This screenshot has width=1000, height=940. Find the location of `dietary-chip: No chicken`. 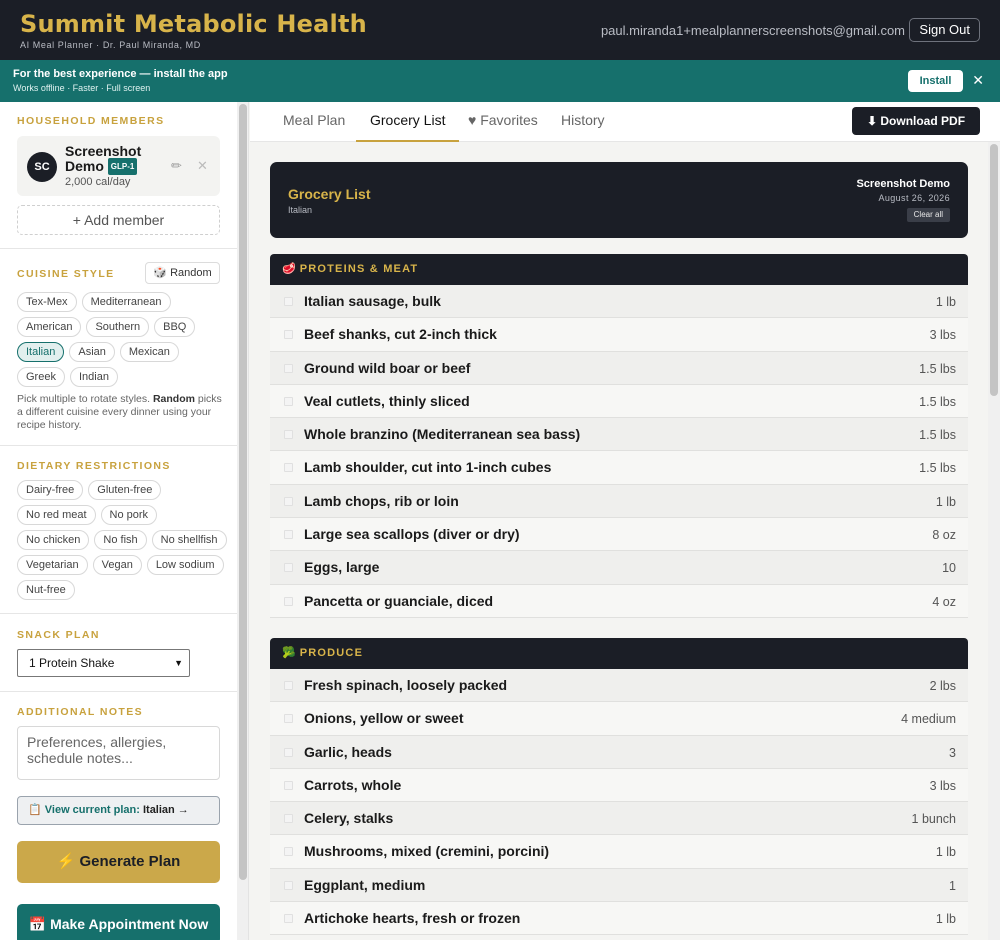

dietary-chip: No chicken is located at coordinates (53, 540).